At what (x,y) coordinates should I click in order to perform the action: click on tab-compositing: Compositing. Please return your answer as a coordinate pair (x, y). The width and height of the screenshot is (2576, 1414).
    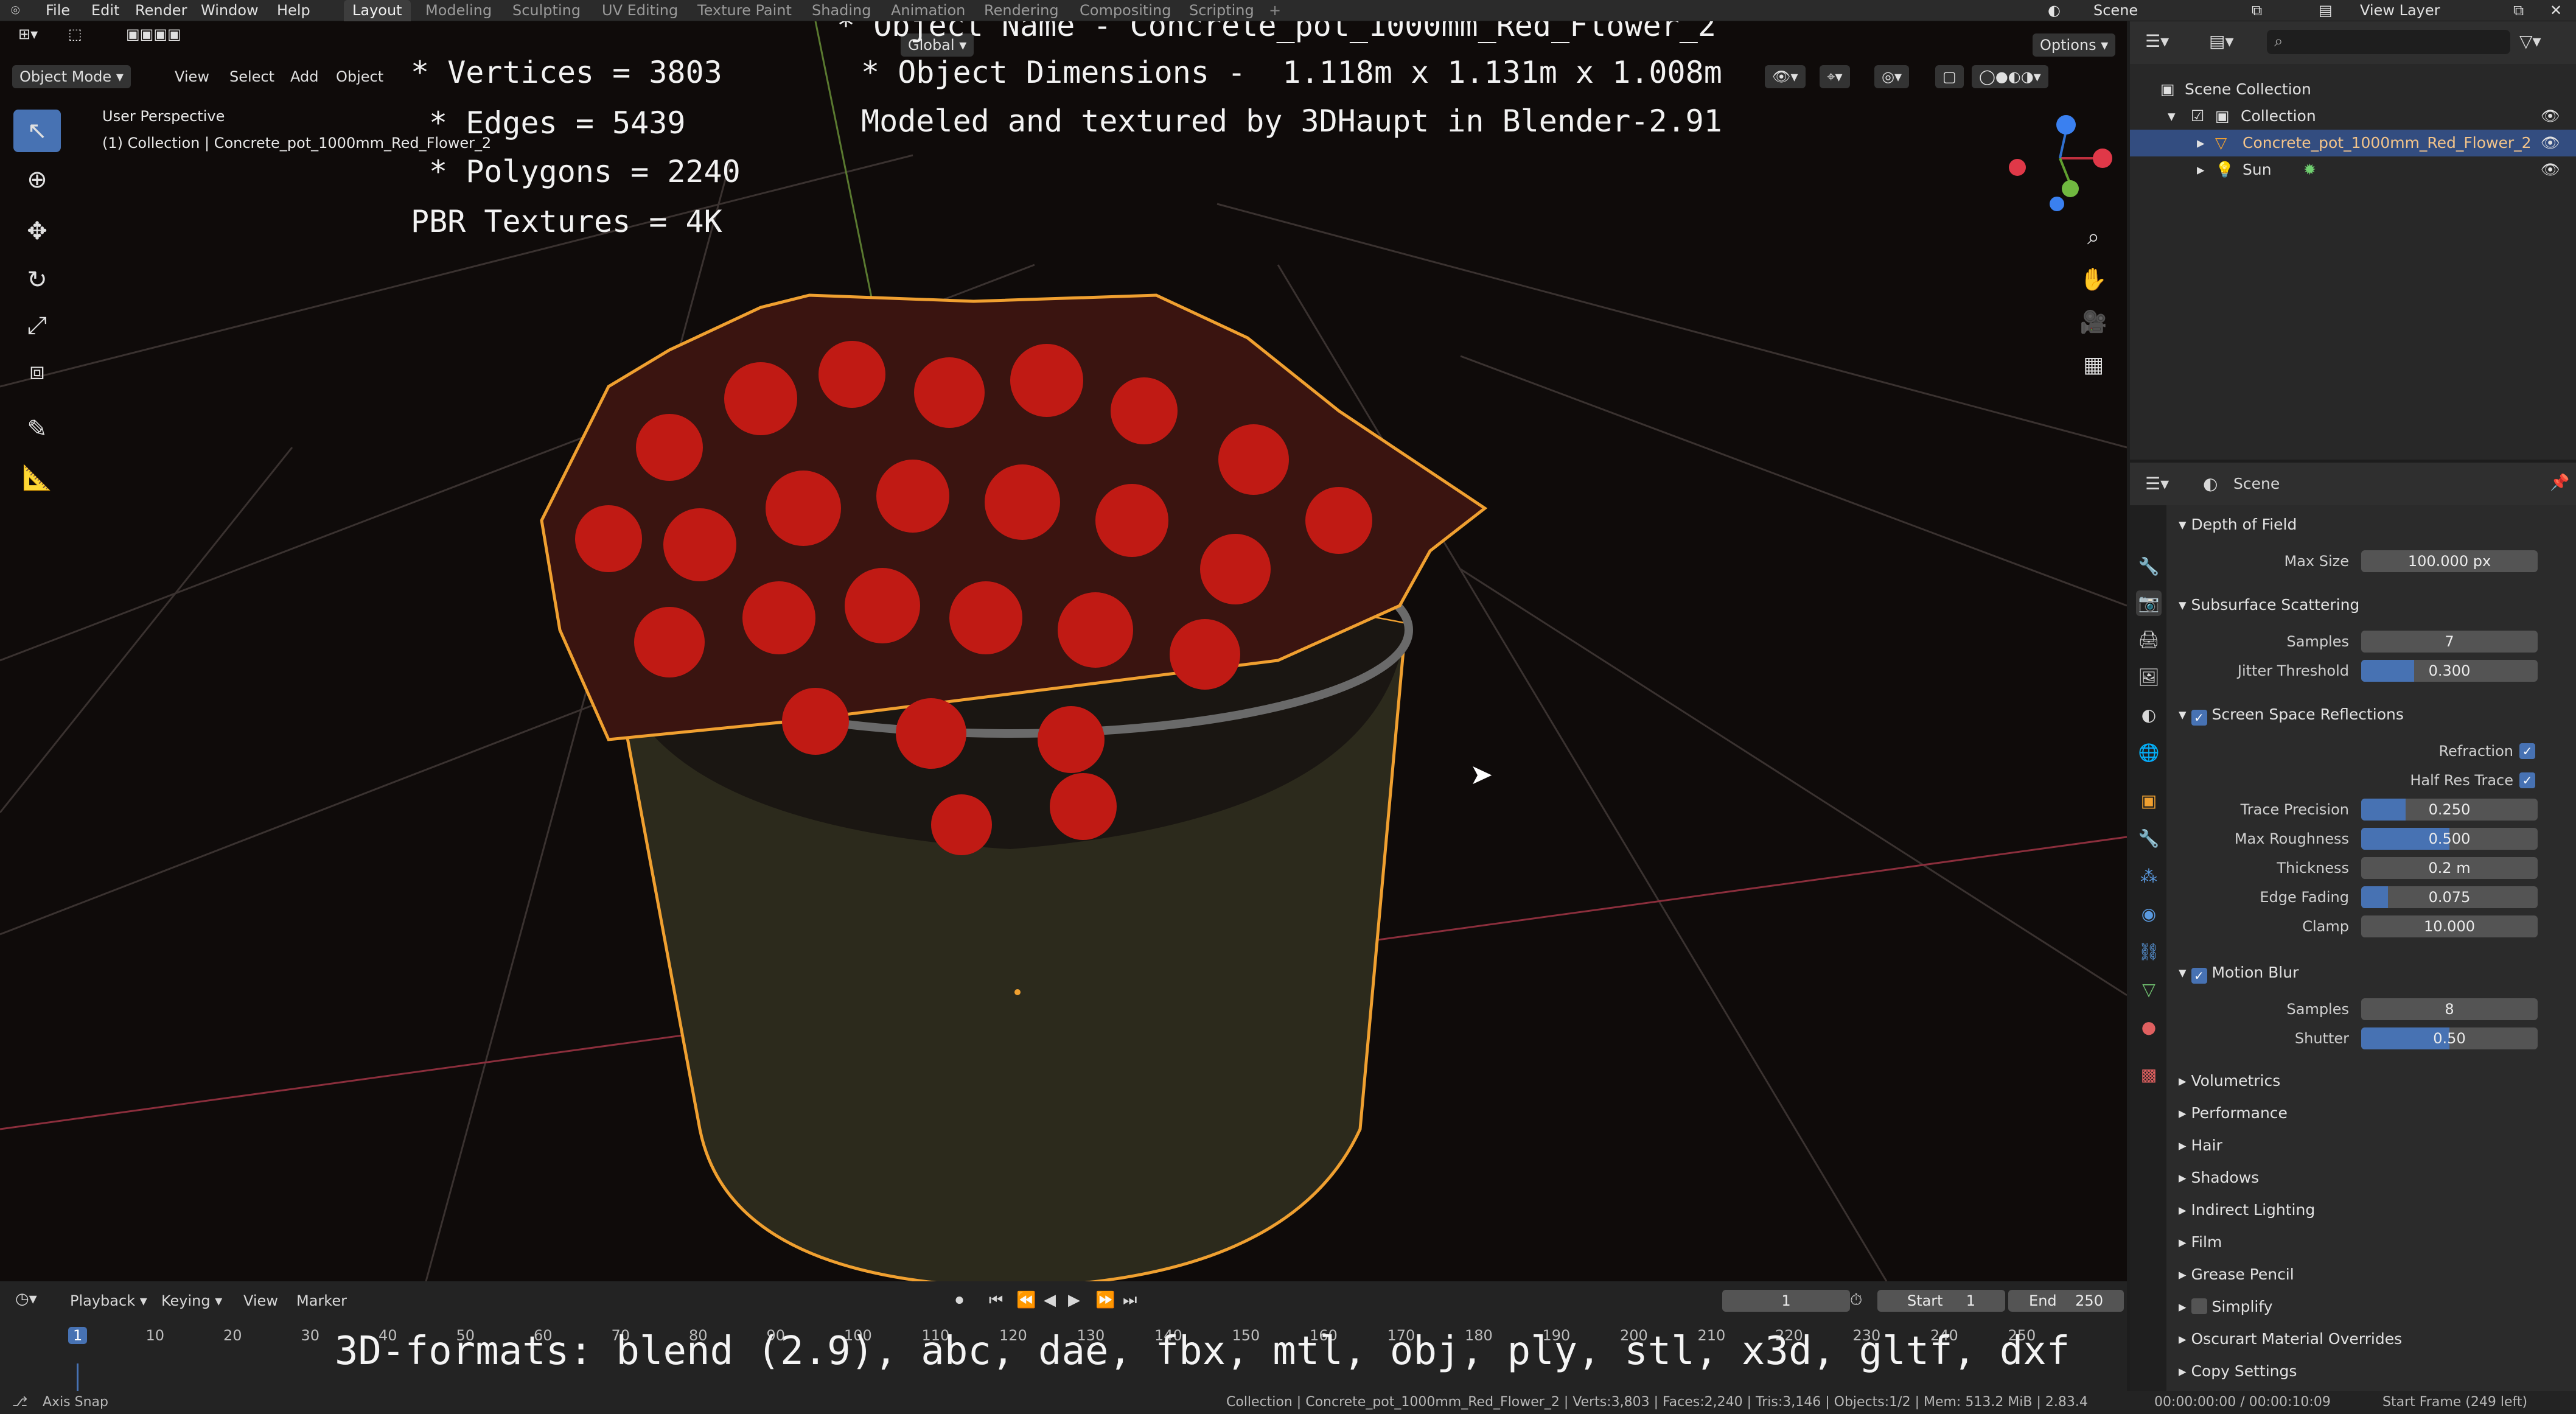
    Looking at the image, I should click on (1125, 10).